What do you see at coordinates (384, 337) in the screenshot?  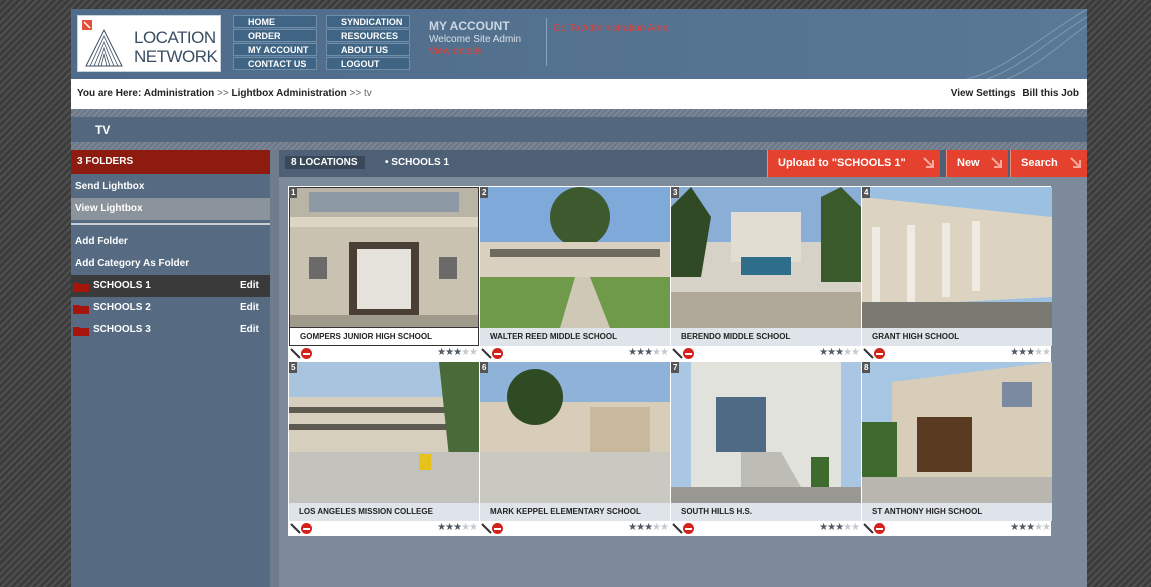 I see `location-name: GOMPERS JUNIOR HIGH SCHOOL` at bounding box center [384, 337].